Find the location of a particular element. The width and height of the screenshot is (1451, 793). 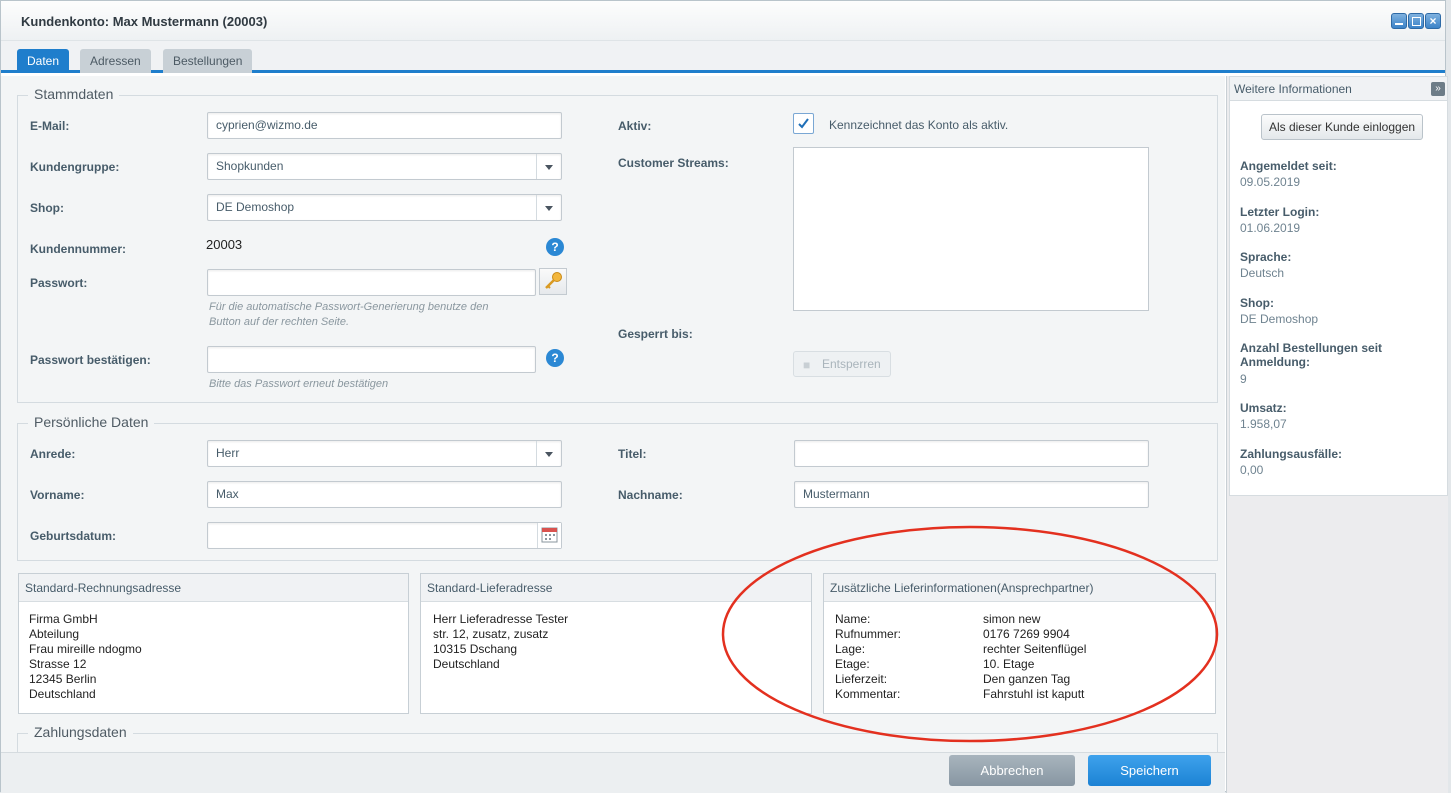

info-label: Letzter Login: is located at coordinates (1280, 212).